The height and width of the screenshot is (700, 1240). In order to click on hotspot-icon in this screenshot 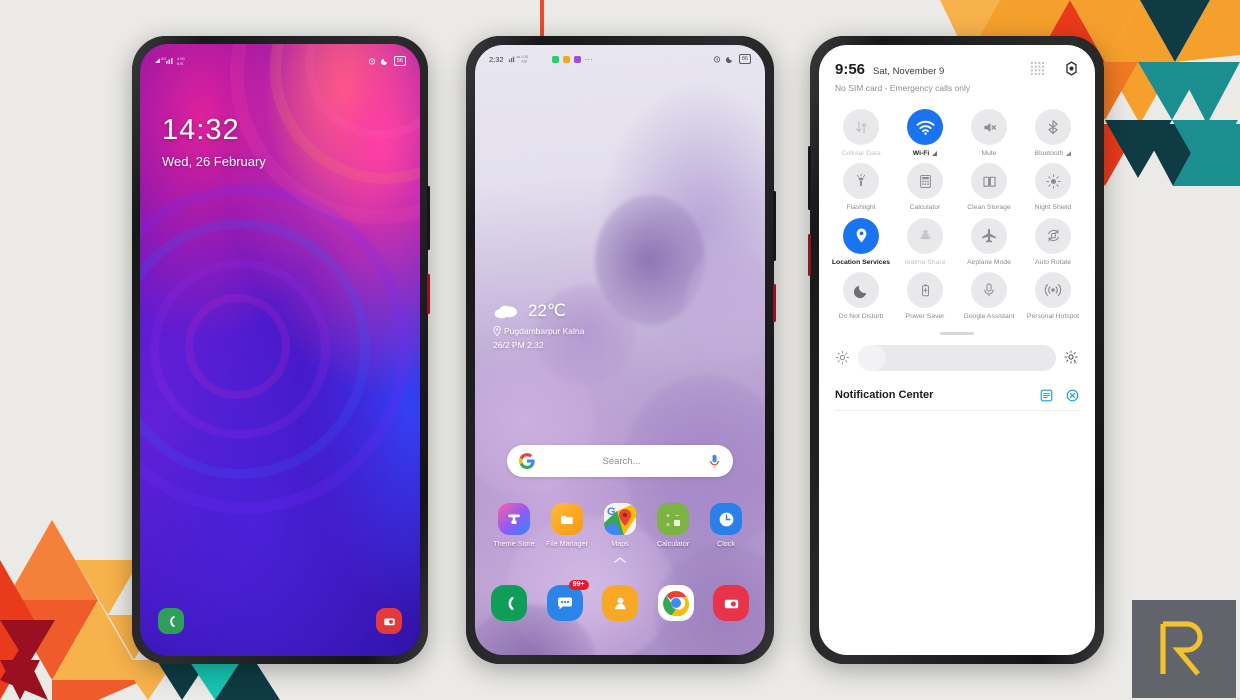, I will do `click(1053, 290)`.